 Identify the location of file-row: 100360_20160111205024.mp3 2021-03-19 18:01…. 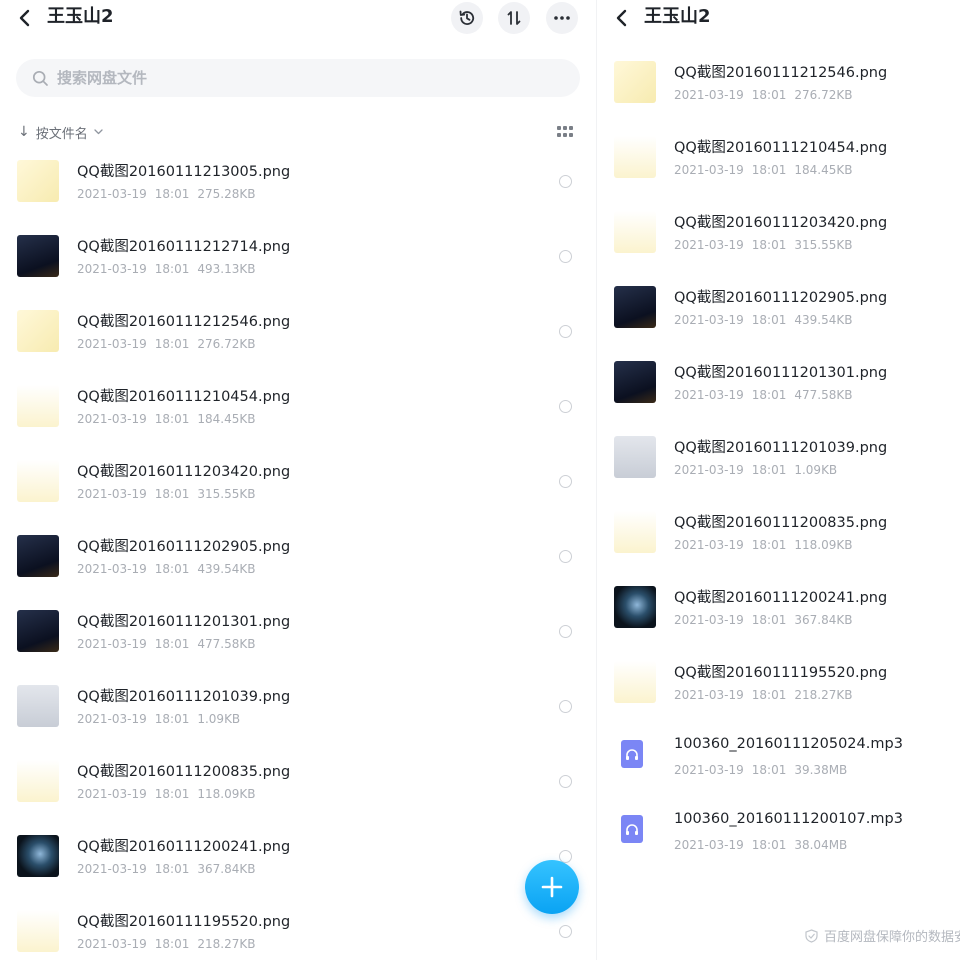
(778, 758).